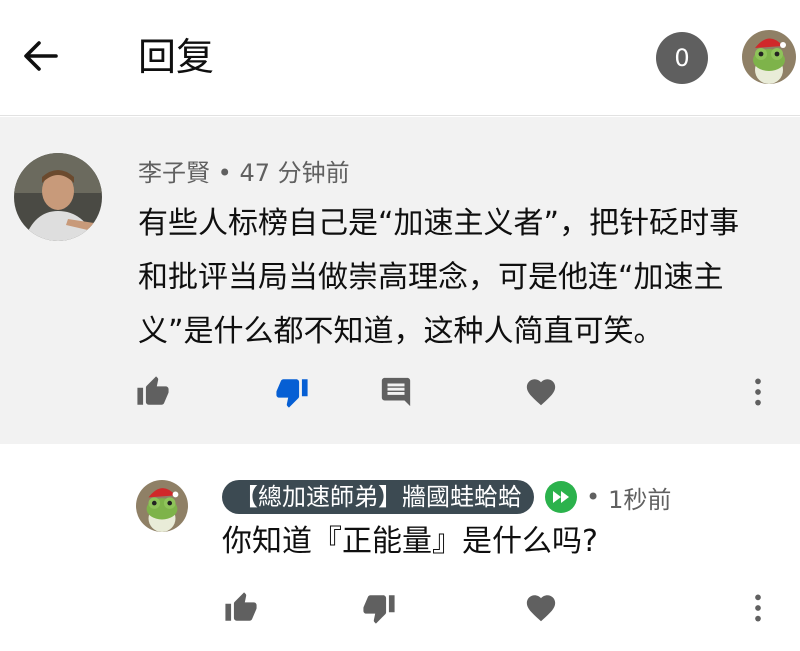 The image size is (800, 651). I want to click on comment-time: 47 分钟前, so click(294, 173).